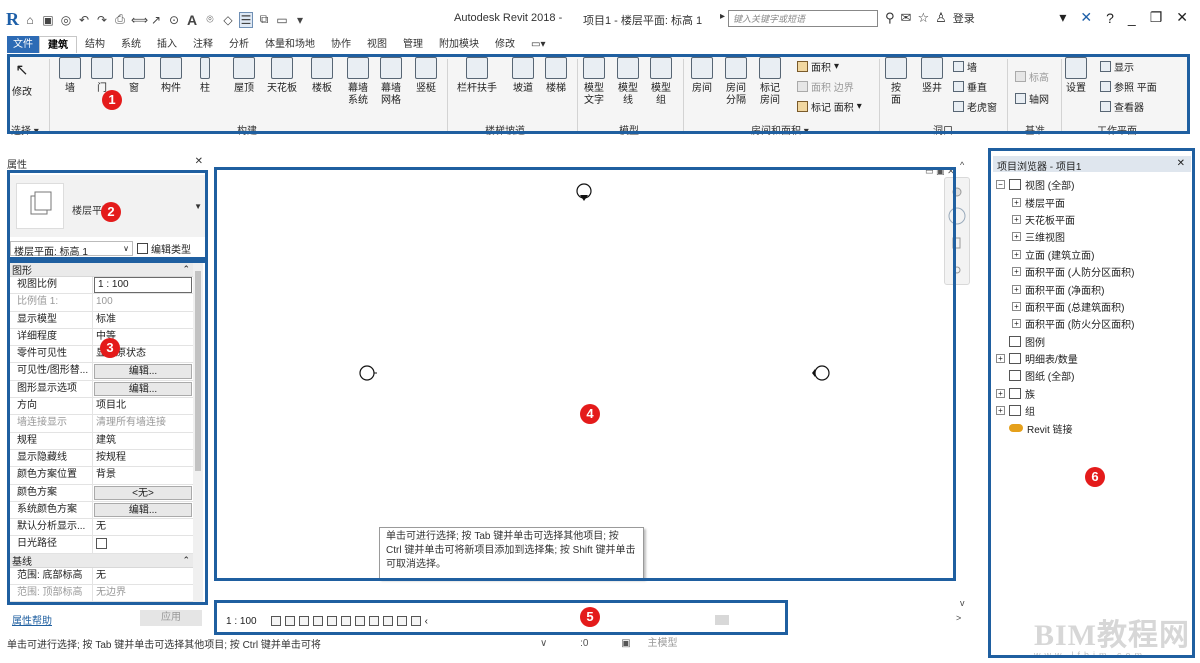 The image size is (1200, 663). I want to click on shadows-icon, so click(317, 621).